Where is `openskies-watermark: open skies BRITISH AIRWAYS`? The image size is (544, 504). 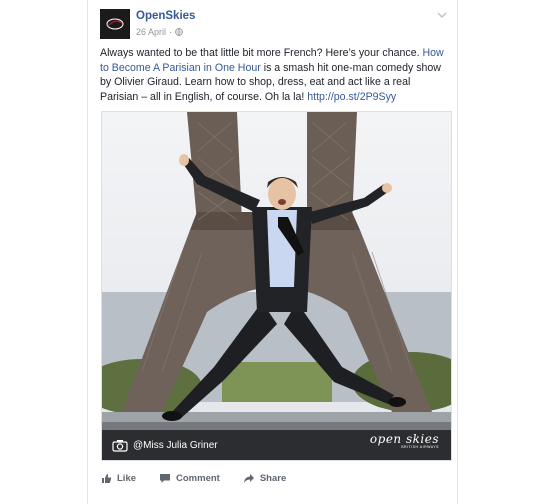 openskies-watermark: open skies BRITISH AIRWAYS is located at coordinates (404, 440).